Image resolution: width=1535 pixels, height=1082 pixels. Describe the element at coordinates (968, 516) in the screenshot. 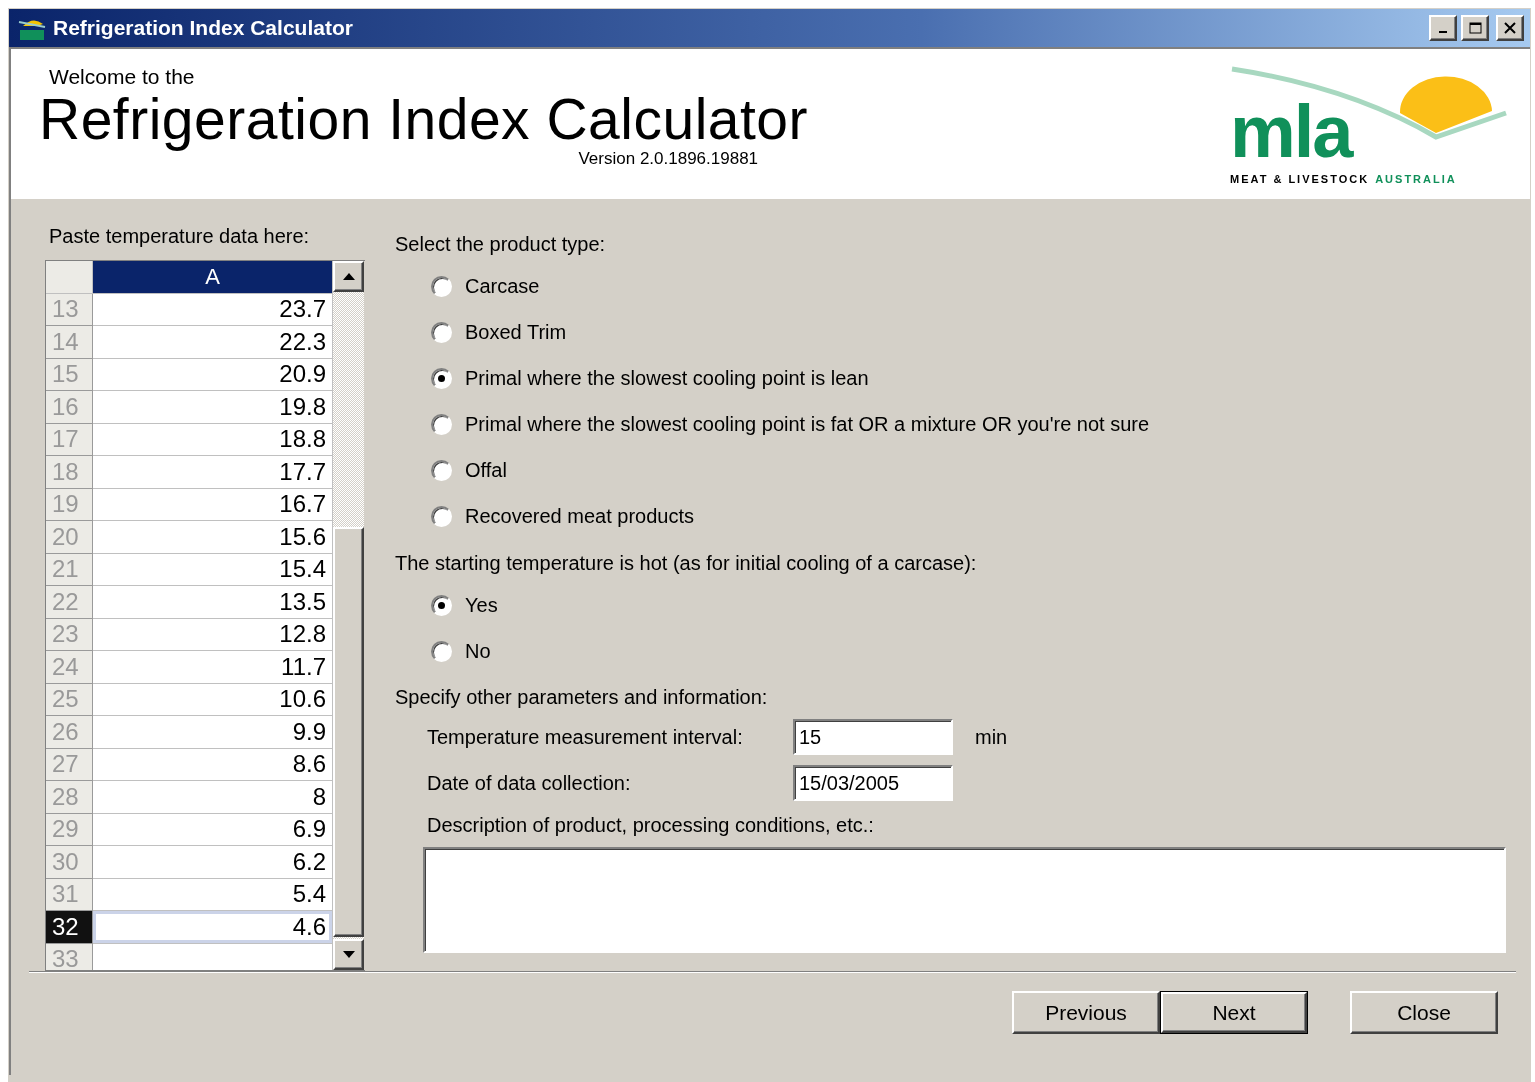

I see `radio-option: Recovered meat products` at that location.